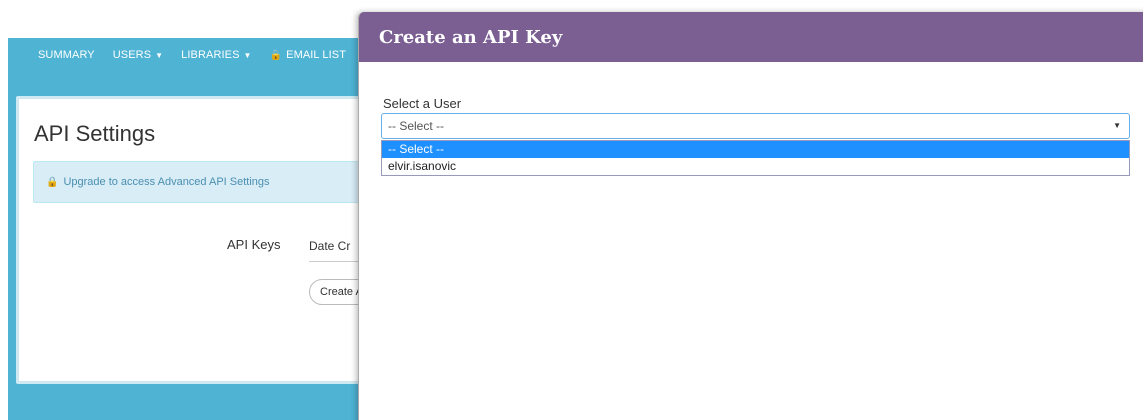  Describe the element at coordinates (755, 166) in the screenshot. I see `dropdown-option: elvir.isanovic` at that location.